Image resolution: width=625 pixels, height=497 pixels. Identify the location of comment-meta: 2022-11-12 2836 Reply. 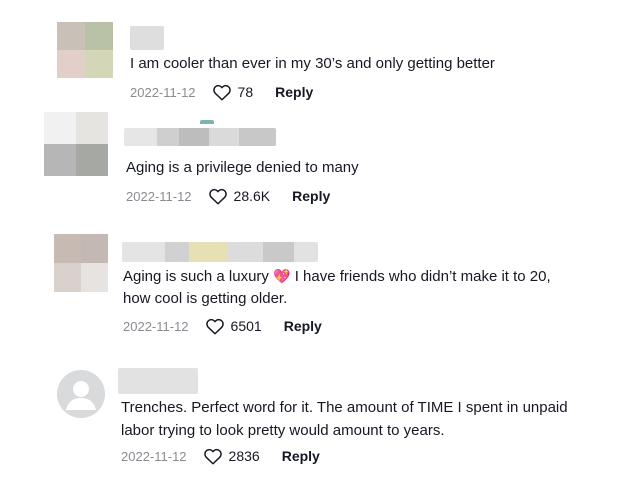
(220, 456).